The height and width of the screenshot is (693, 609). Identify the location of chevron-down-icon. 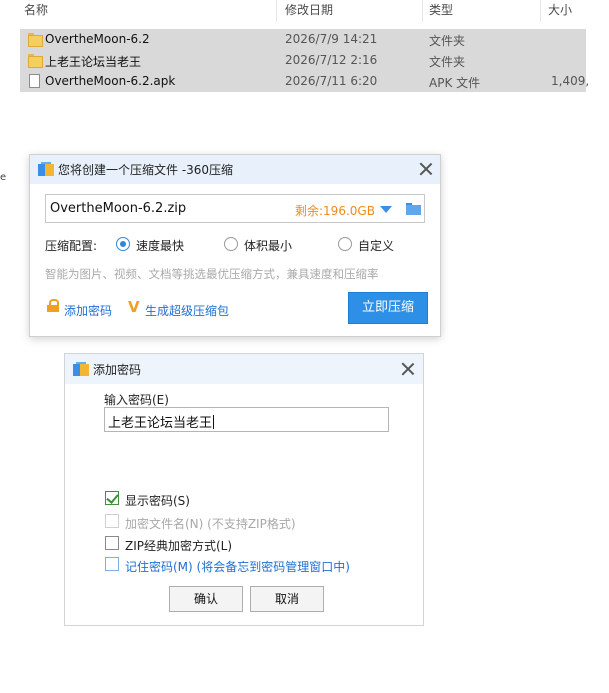
(386, 209).